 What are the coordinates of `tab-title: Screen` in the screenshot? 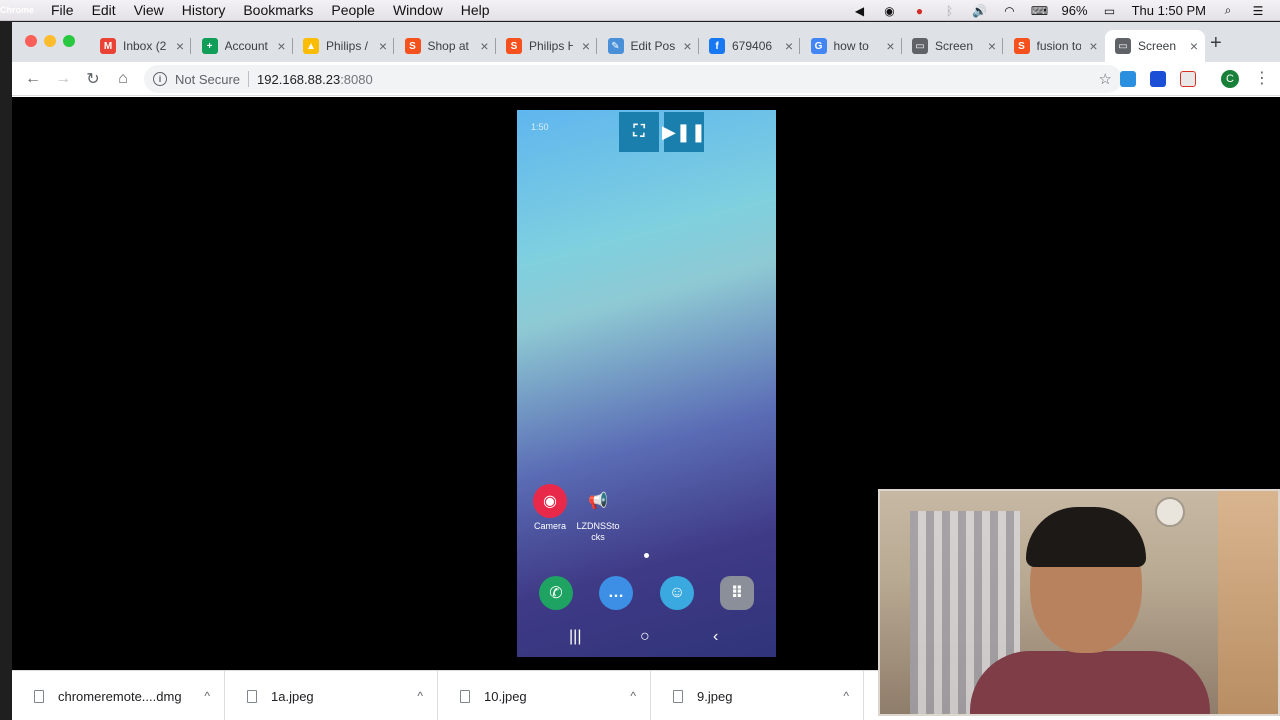 It's located at (1157, 46).